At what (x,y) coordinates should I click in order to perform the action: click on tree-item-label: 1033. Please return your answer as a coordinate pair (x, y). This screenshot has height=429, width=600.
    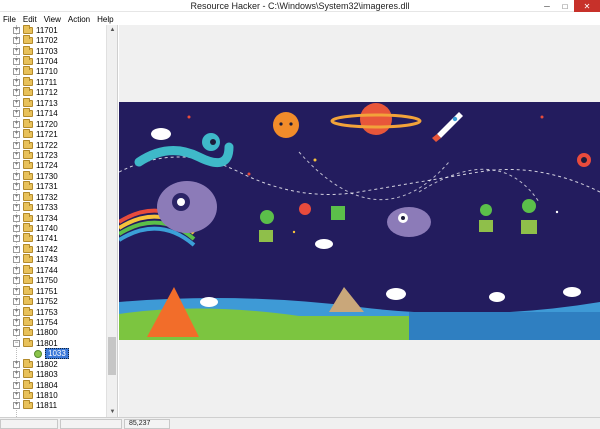
    Looking at the image, I should click on (57, 354).